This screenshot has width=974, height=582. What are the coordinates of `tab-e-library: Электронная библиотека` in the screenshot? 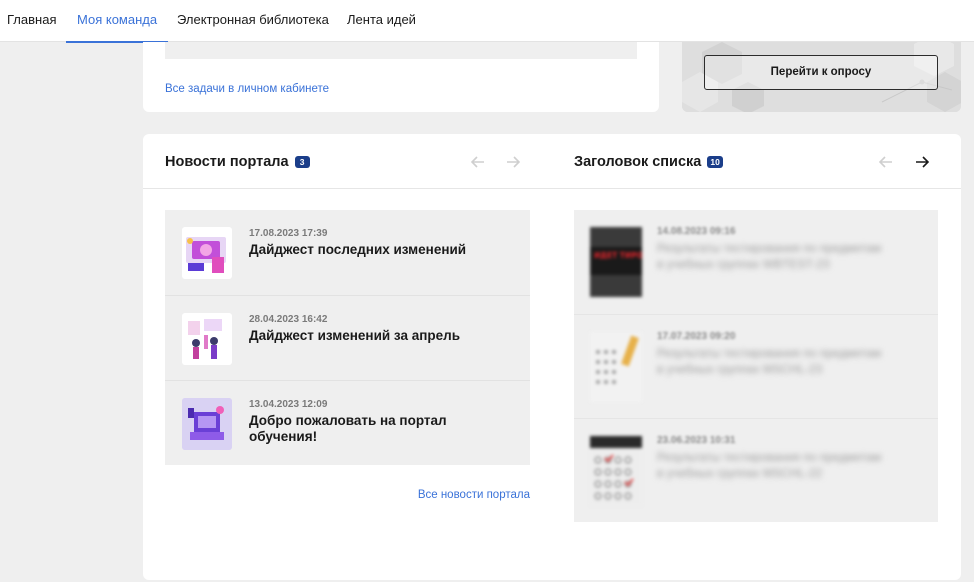 It's located at (253, 21).